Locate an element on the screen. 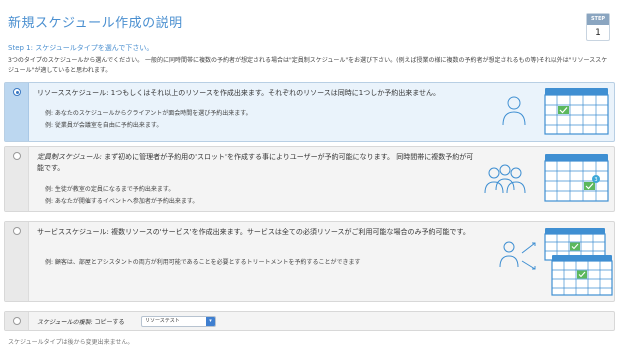 This screenshot has width=620, height=350. step-number: 1 is located at coordinates (598, 33).